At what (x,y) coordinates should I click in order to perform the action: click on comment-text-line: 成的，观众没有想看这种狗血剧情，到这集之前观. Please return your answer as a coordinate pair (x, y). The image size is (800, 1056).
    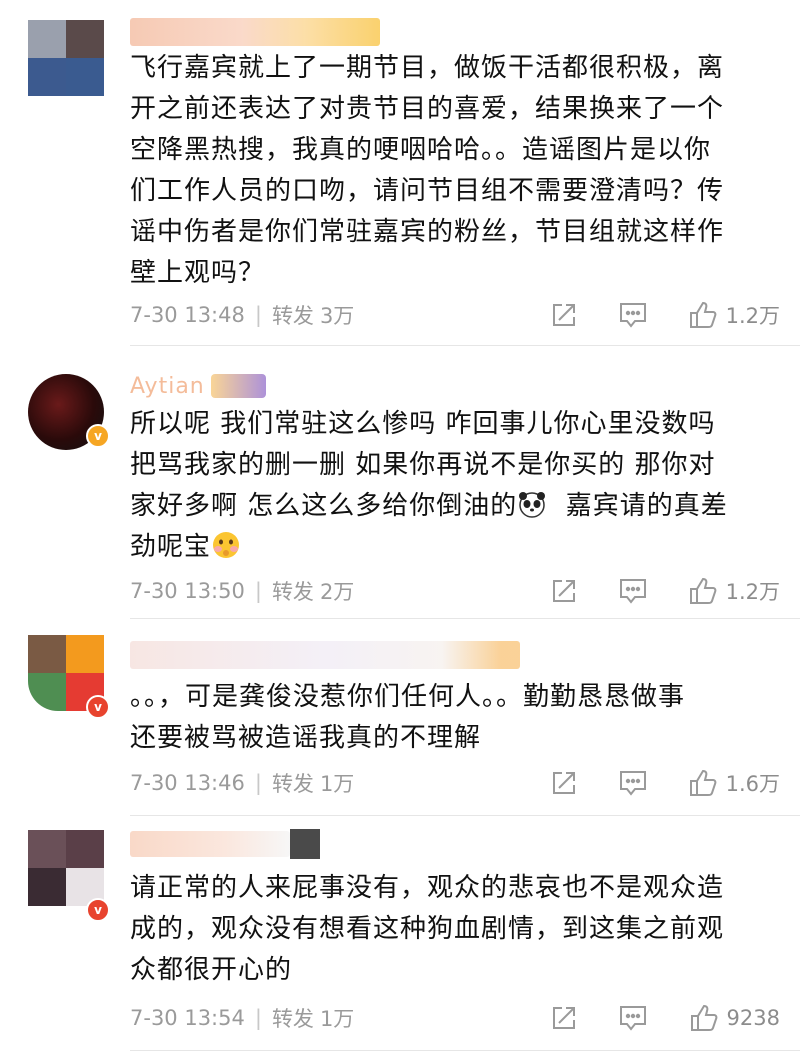
    Looking at the image, I should click on (427, 929).